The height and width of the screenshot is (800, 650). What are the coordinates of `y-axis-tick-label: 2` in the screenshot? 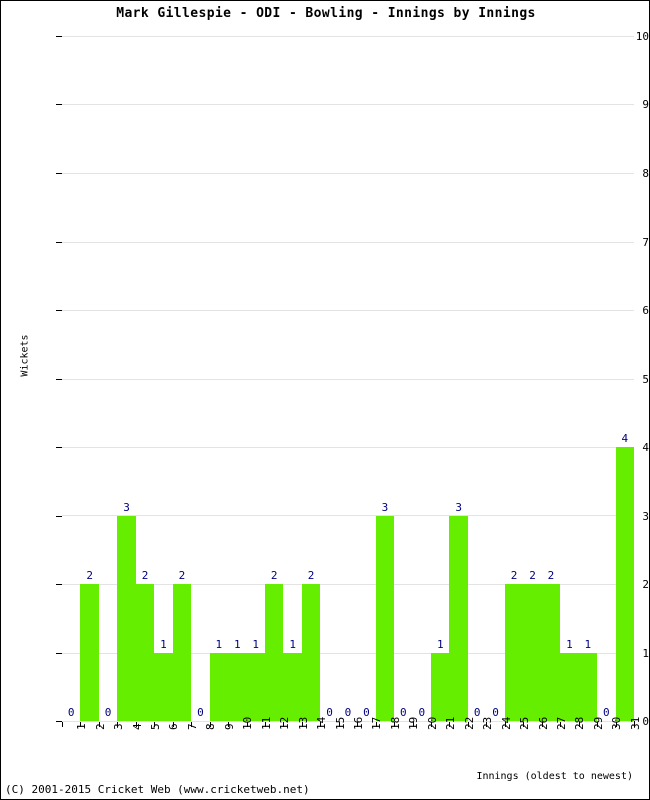 It's located at (645, 584).